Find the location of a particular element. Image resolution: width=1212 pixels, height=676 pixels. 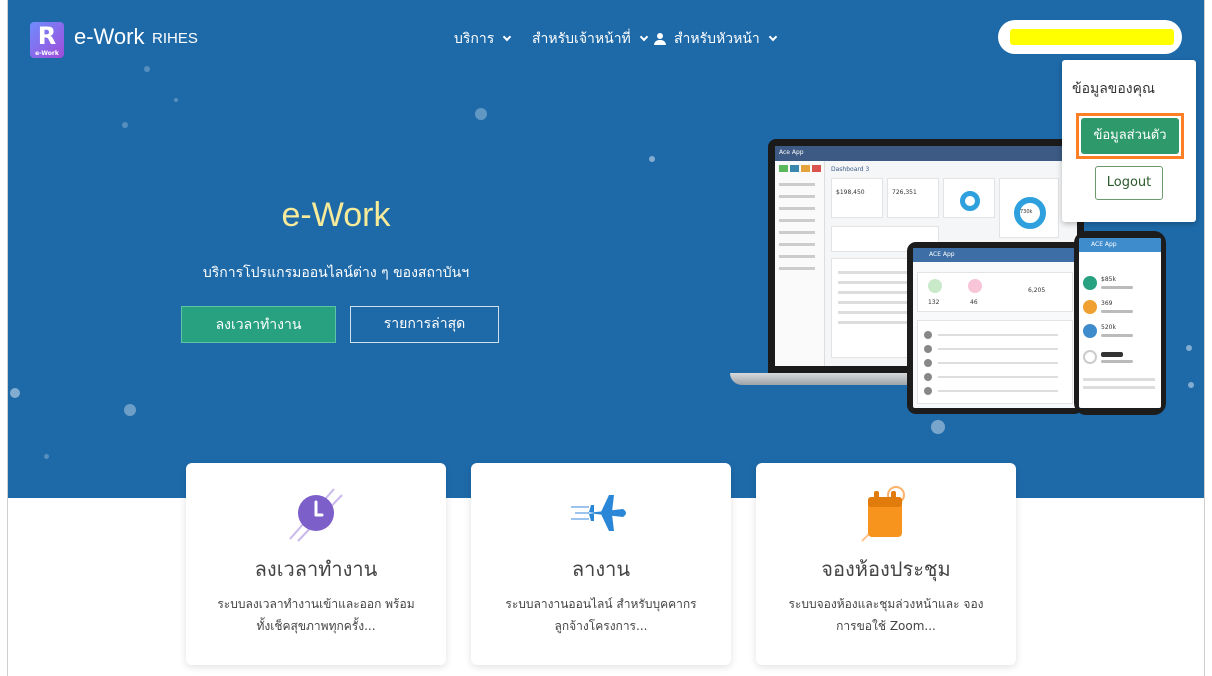

nav-staff: สำหรับเจ้าหน้าที่ is located at coordinates (590, 39).